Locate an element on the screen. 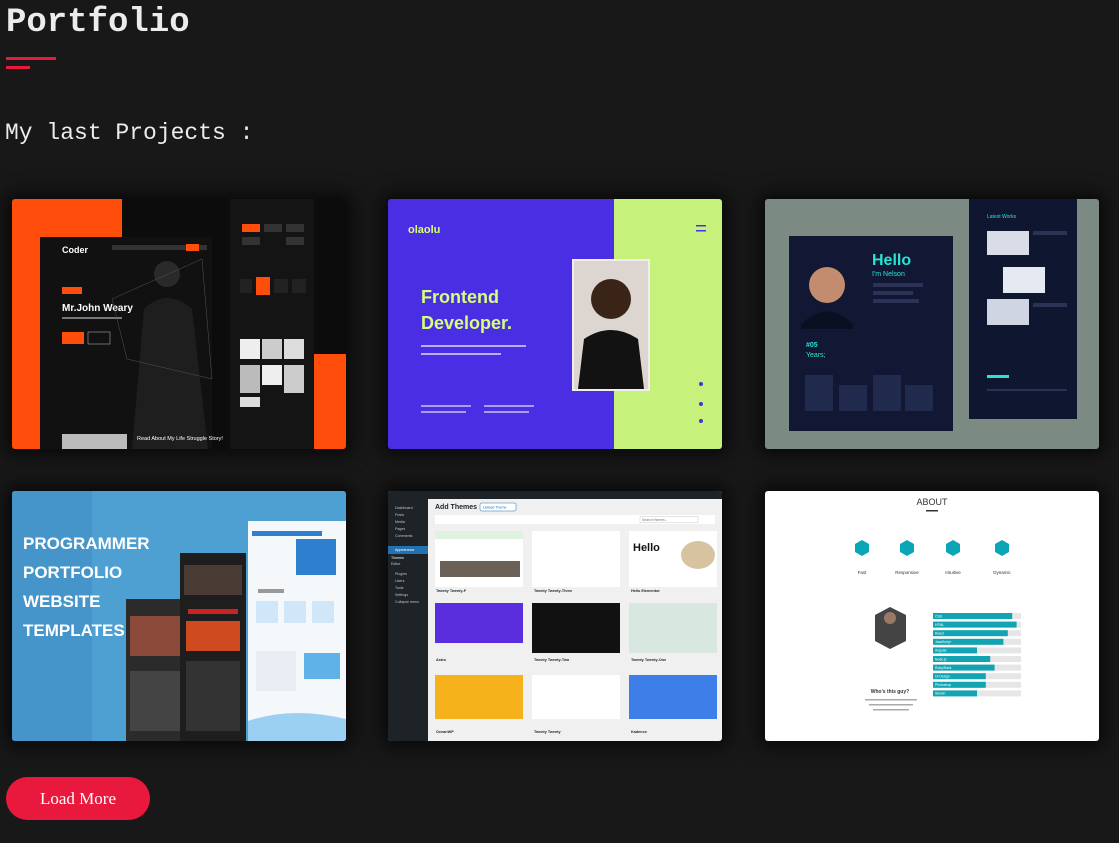  skill-label: Sketch is located at coordinates (940, 694).